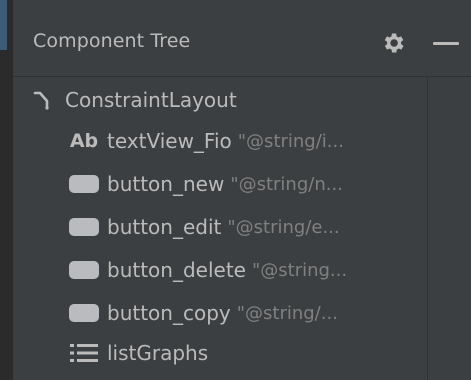  I want to click on constraint-layout-icon, so click(44, 100).